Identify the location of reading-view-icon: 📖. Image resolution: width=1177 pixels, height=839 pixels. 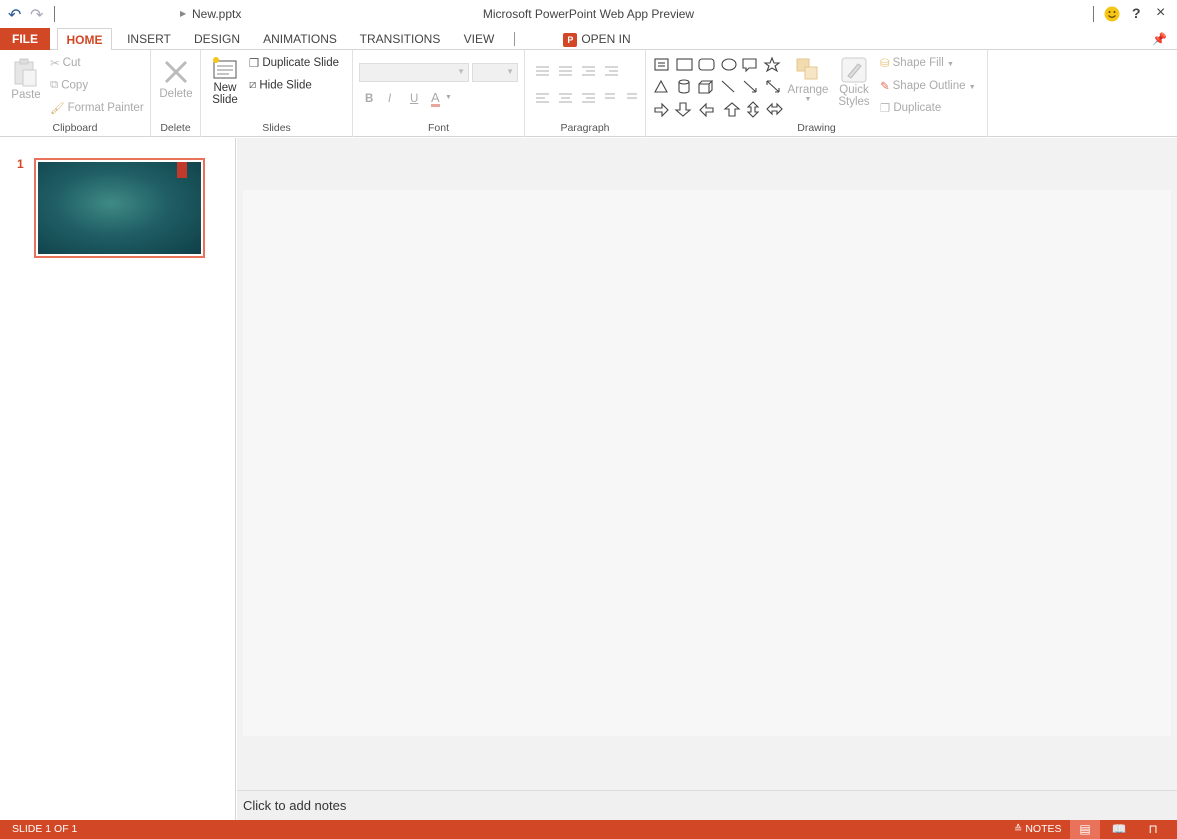
(1119, 829).